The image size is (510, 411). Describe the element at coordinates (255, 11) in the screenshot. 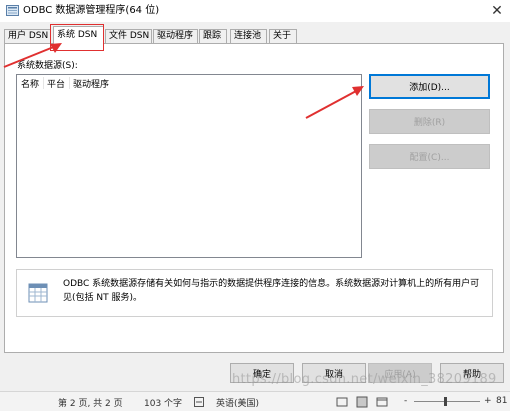

I see `title-bar: ODBC 数据源管理程序(64 位) ✕` at that location.